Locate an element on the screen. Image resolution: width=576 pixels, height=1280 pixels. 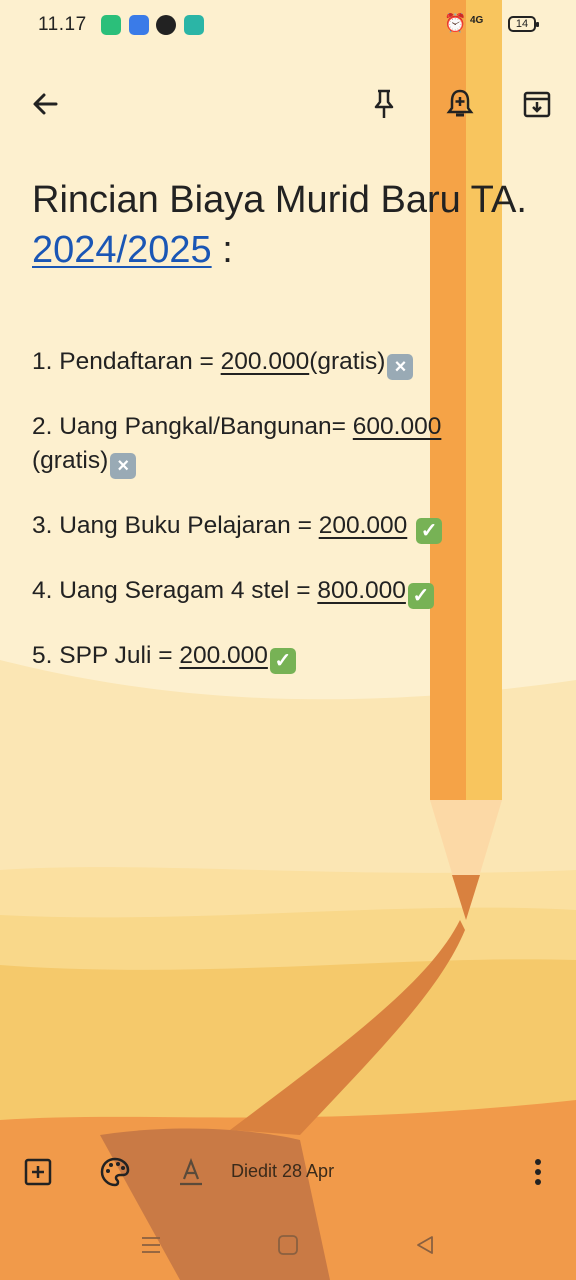
alarm-icon: ⏰ is located at coordinates (455, 23).